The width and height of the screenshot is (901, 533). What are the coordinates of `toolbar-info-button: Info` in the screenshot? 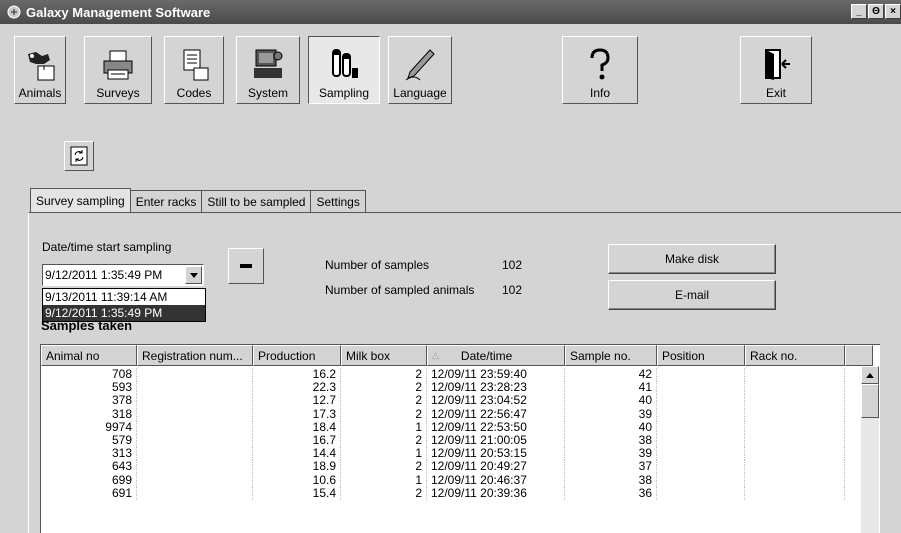 It's located at (600, 70).